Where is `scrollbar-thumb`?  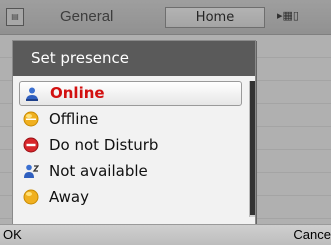
scrollbar-thumb is located at coordinates (252, 148).